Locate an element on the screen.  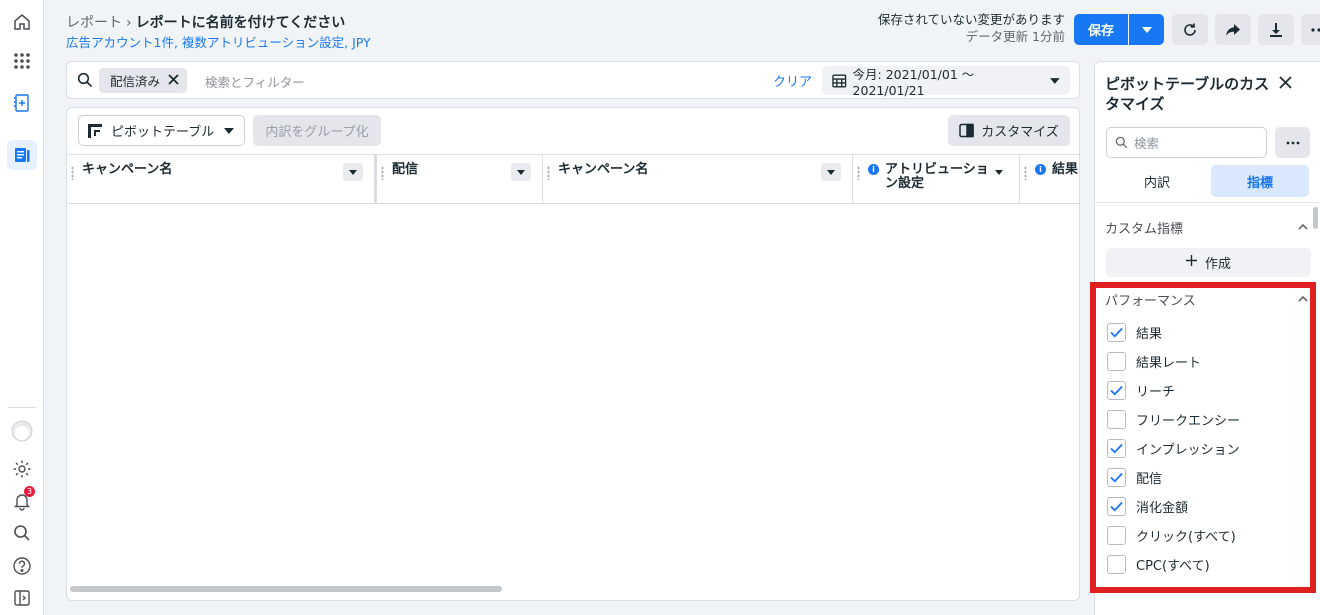
column-header-campaign-name: キャンペーン名 is located at coordinates (222, 179).